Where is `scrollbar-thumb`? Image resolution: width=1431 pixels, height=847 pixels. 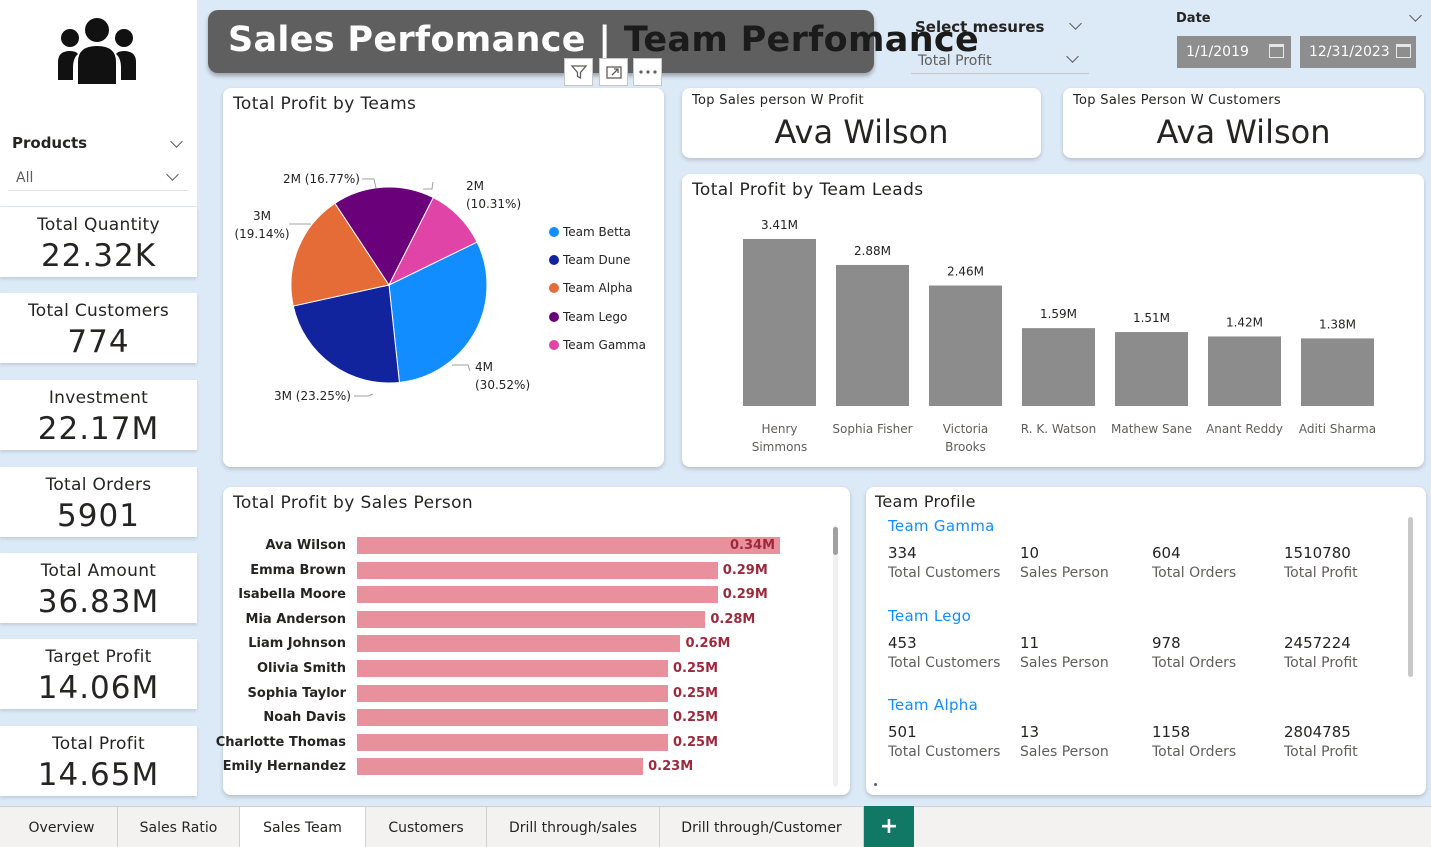 scrollbar-thumb is located at coordinates (835, 541).